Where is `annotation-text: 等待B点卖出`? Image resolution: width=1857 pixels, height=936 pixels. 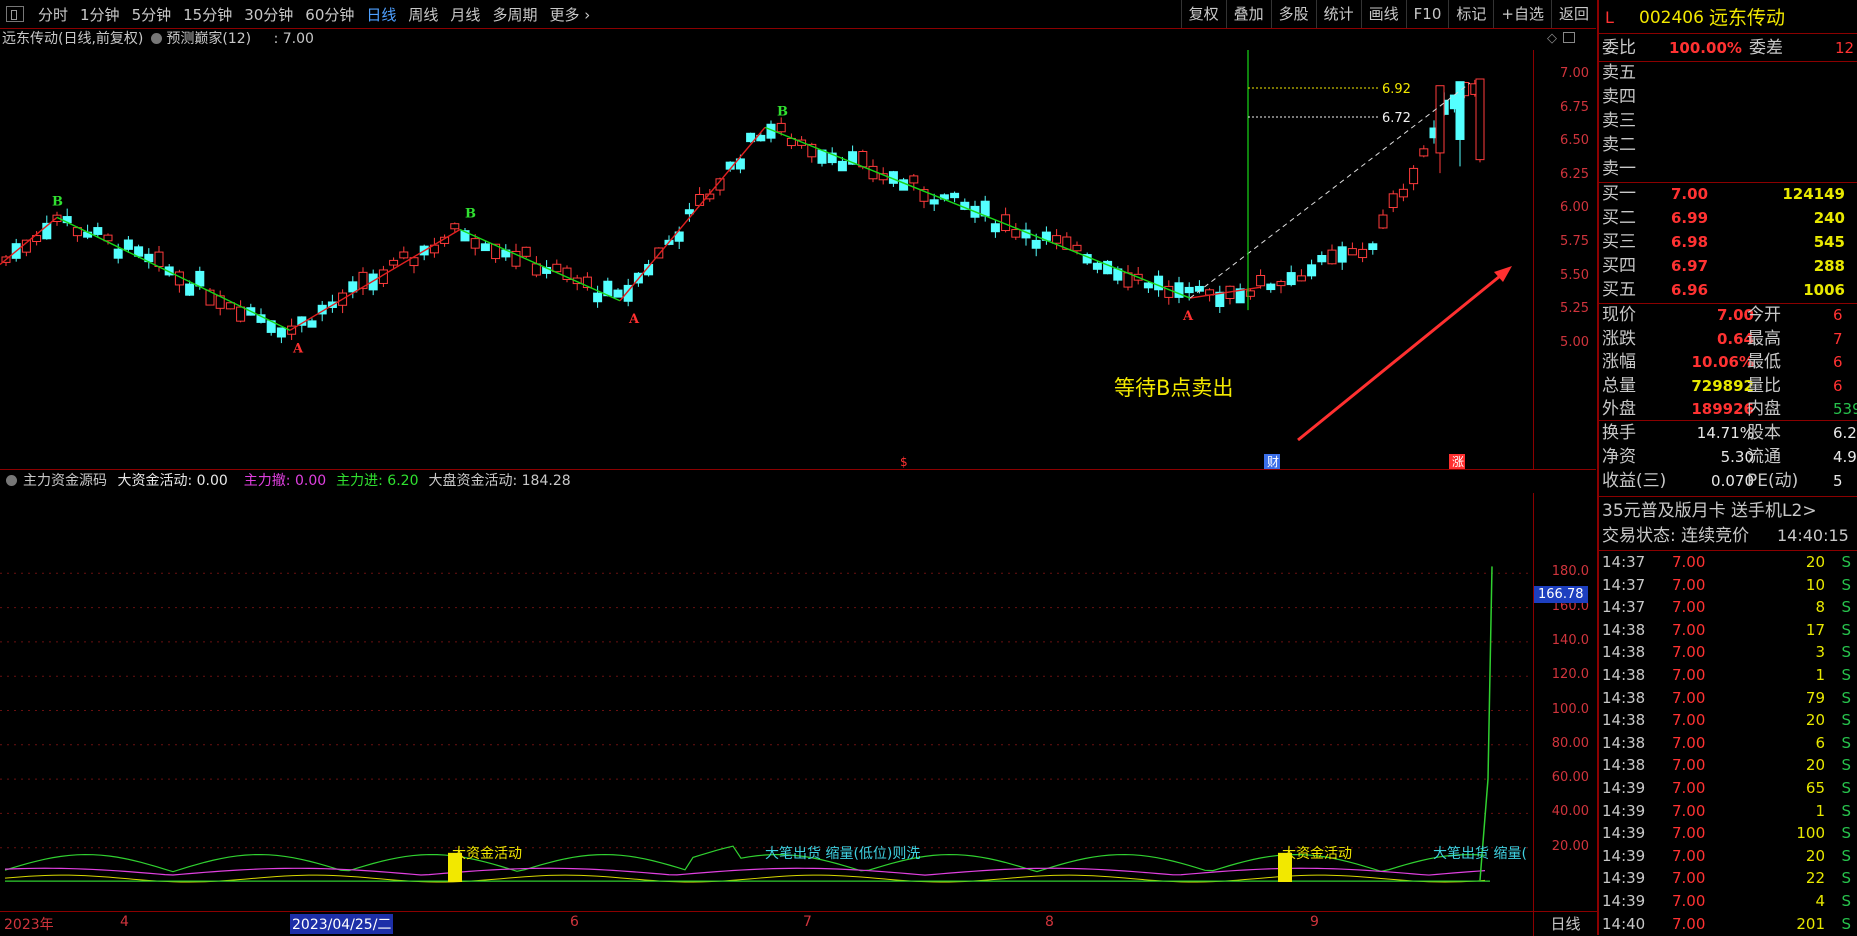
annotation-text: 等待B点卖出 is located at coordinates (1173, 388).